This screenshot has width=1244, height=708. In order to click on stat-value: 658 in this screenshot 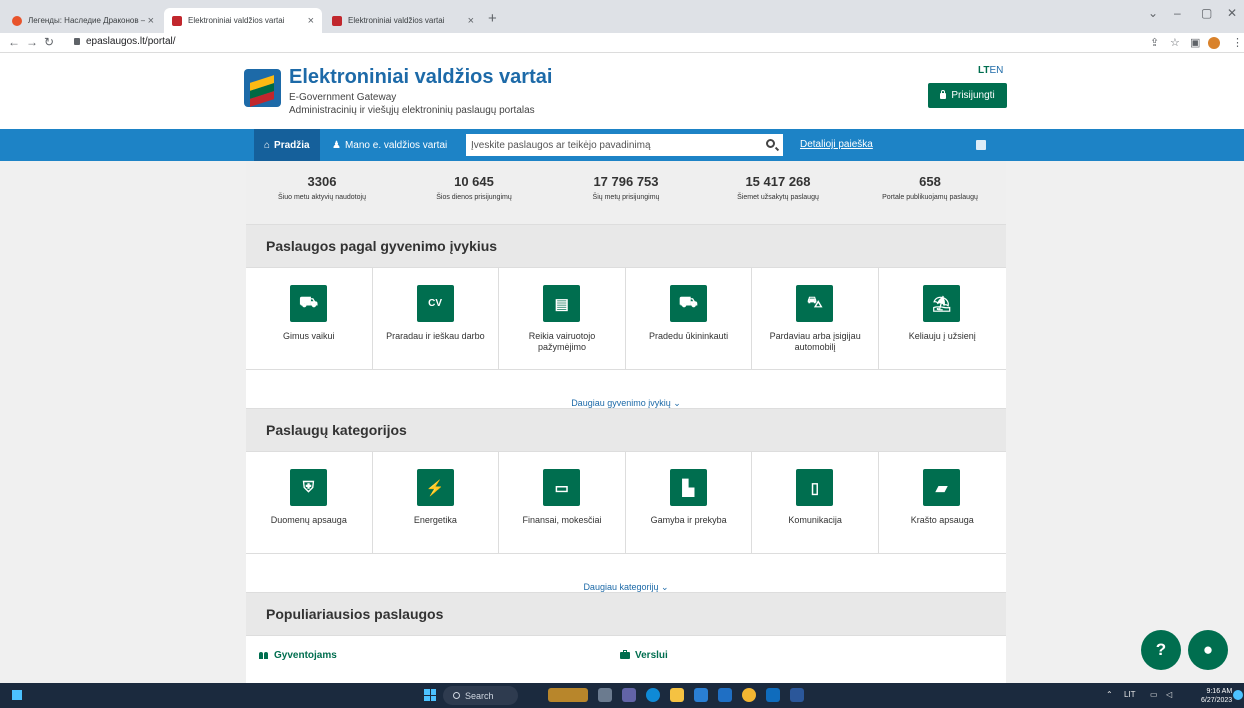, I will do `click(930, 181)`.